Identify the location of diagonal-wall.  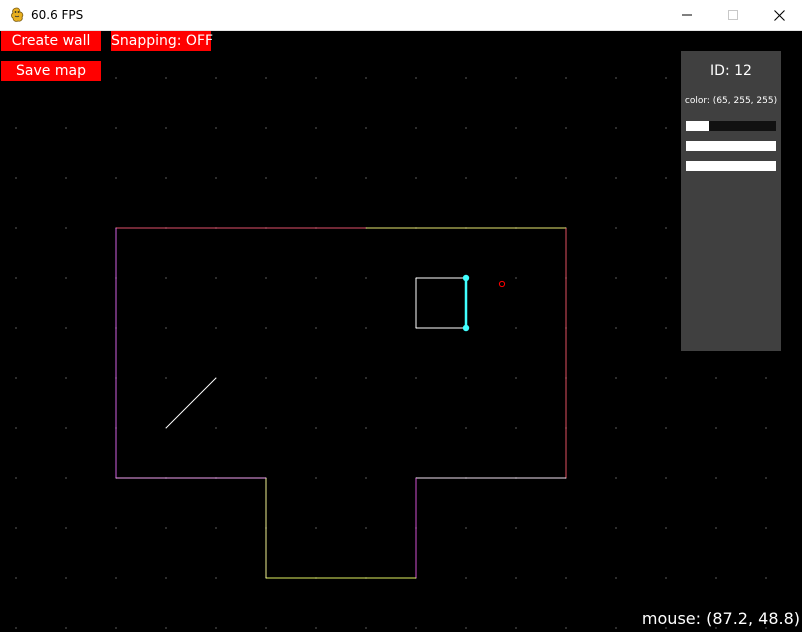
(191, 403).